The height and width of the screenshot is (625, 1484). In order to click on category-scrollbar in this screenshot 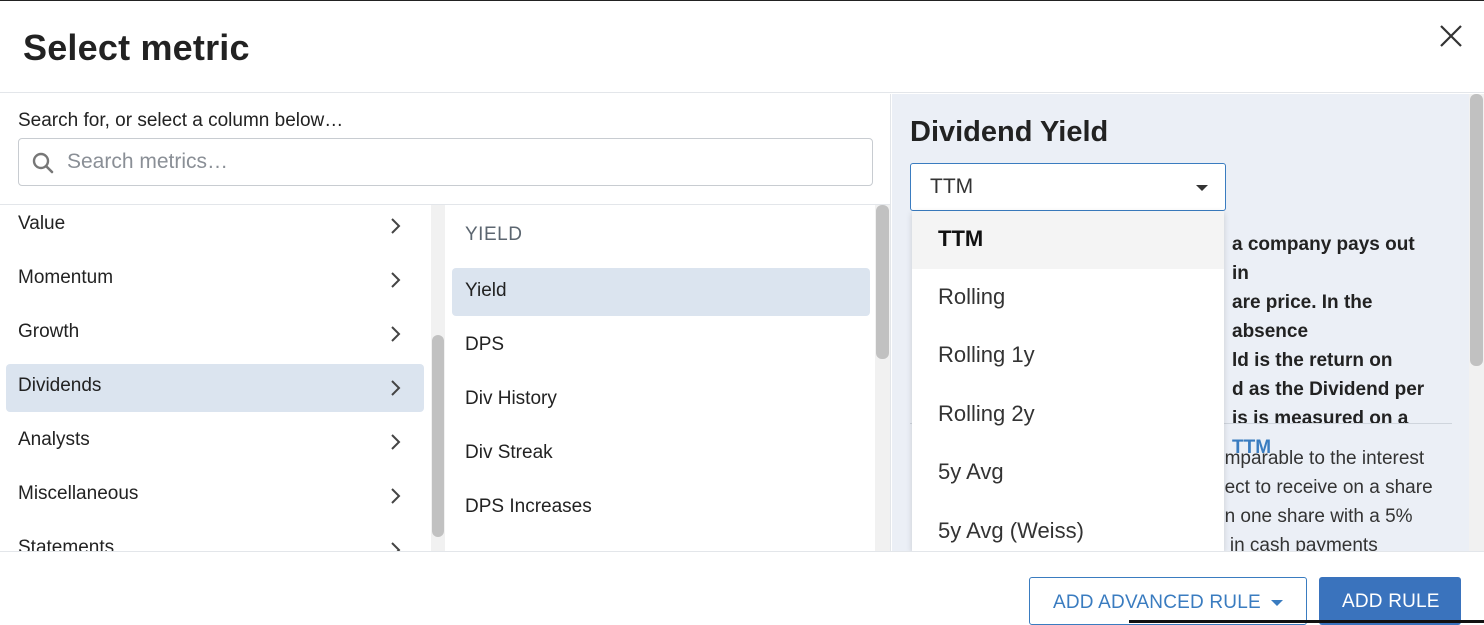, I will do `click(438, 378)`.